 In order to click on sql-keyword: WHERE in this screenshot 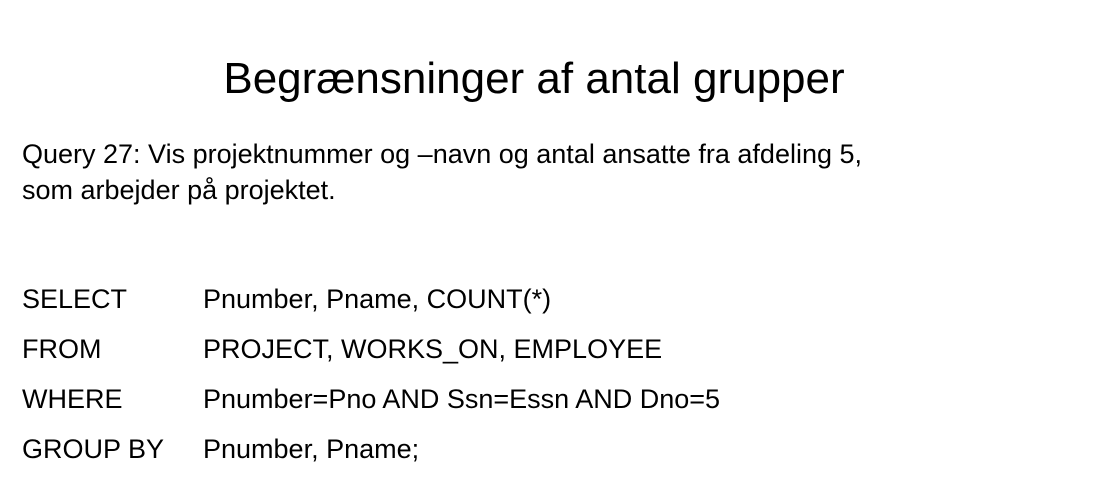, I will do `click(72, 398)`.